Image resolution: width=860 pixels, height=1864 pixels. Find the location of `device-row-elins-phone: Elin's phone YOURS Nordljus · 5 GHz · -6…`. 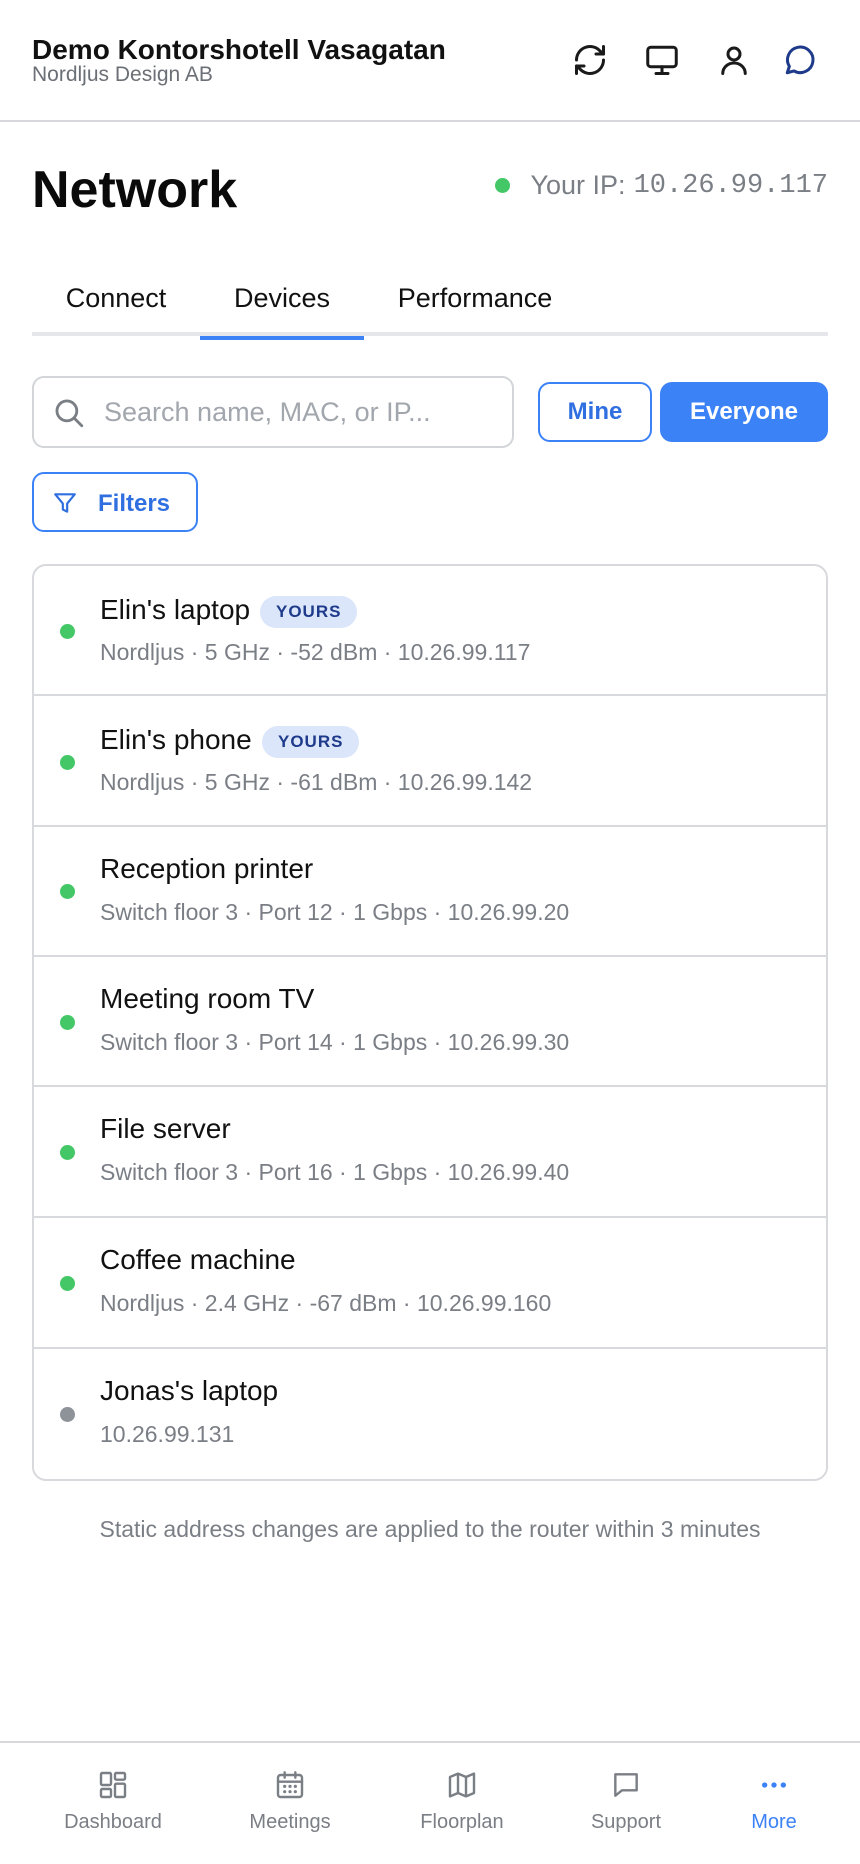

device-row-elins-phone: Elin's phone YOURS Nordljus · 5 GHz · -6… is located at coordinates (430, 761).